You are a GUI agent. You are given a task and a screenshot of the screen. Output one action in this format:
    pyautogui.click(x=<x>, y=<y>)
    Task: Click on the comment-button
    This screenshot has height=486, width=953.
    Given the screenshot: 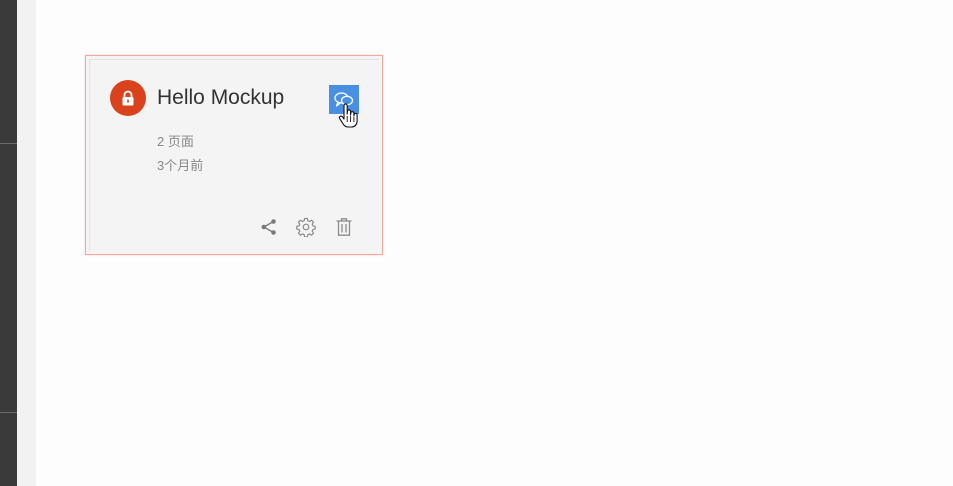 What is the action you would take?
    pyautogui.click(x=344, y=99)
    